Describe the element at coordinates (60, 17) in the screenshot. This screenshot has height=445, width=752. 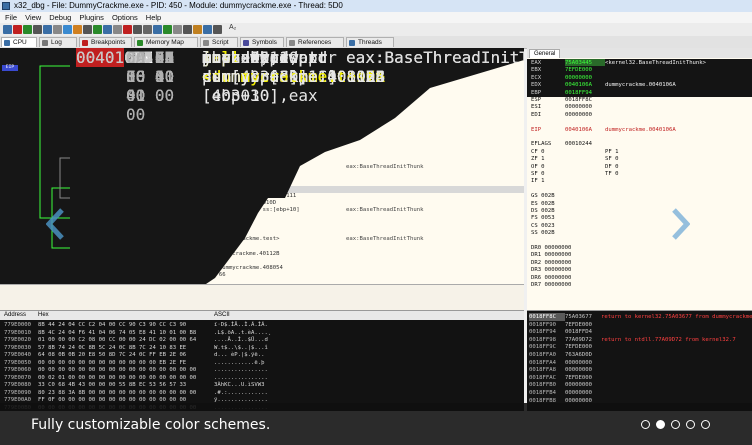
I see `menu-debug: Debug` at that location.